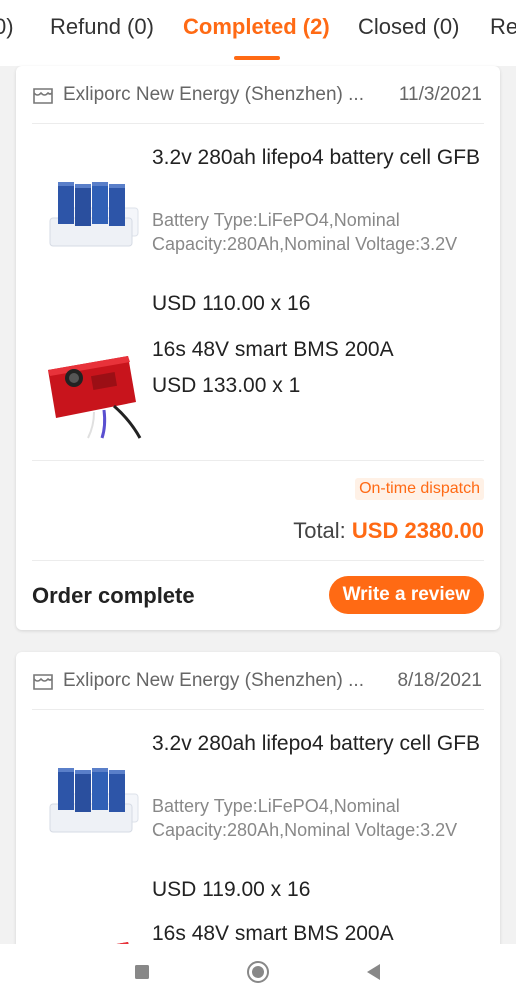 The width and height of the screenshot is (516, 1000). What do you see at coordinates (256, 27) in the screenshot?
I see `tab-completed: Completed (2)` at bounding box center [256, 27].